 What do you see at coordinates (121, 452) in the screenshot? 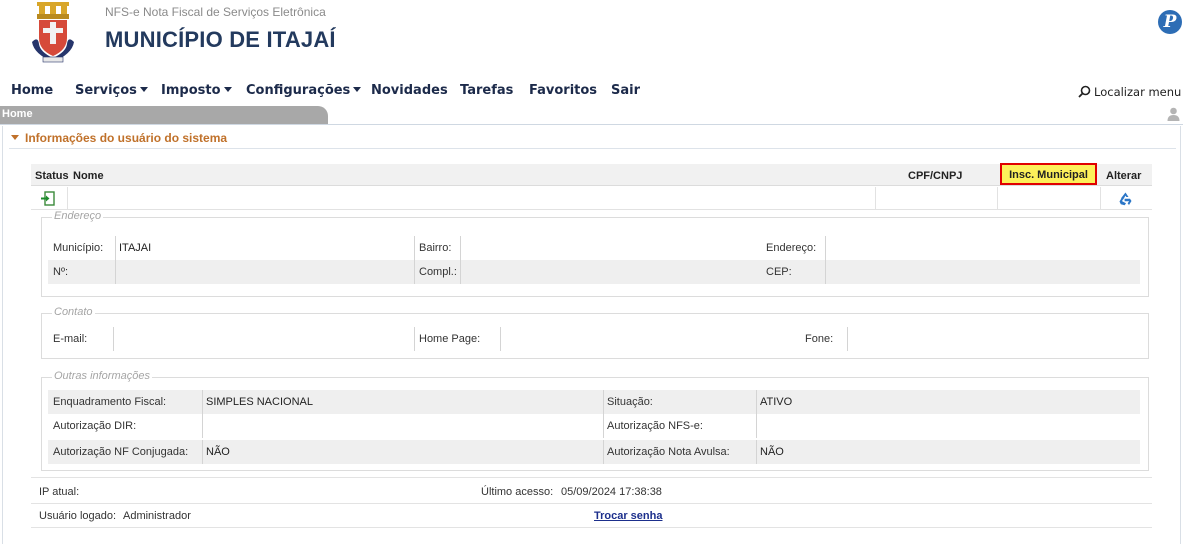
I see `aut-nf-conjugada-label: Autorização NF Conjugada:` at bounding box center [121, 452].